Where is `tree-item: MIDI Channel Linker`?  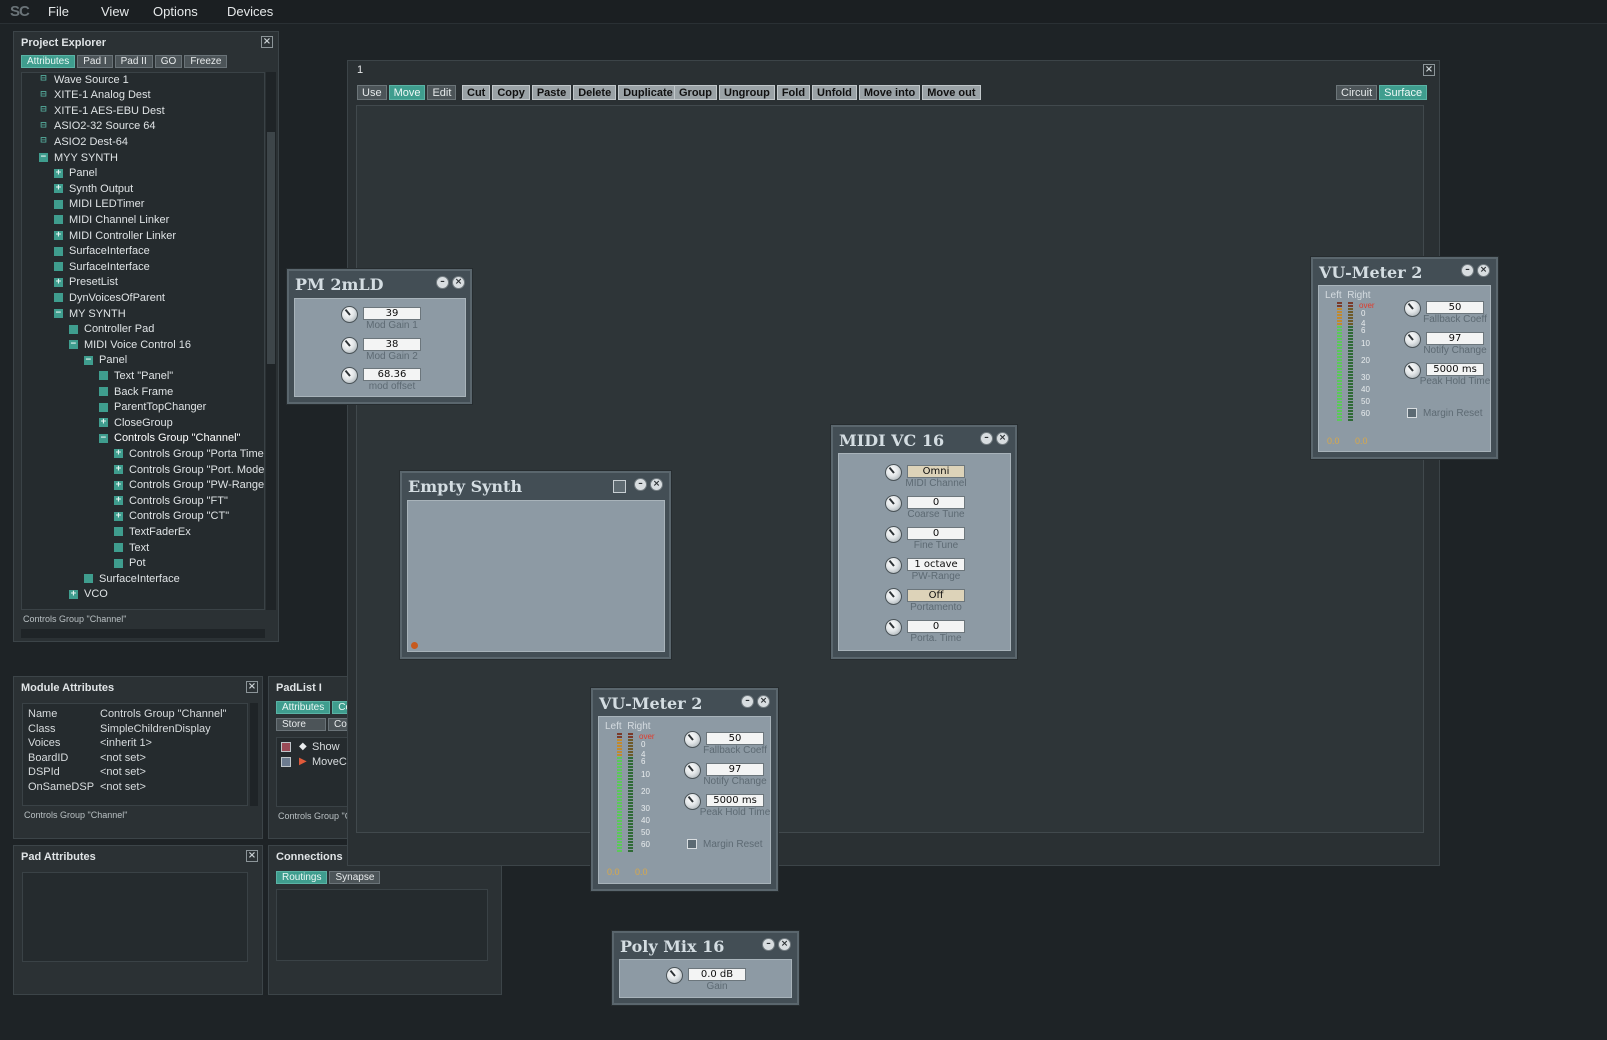 tree-item: MIDI Channel Linker is located at coordinates (111, 219).